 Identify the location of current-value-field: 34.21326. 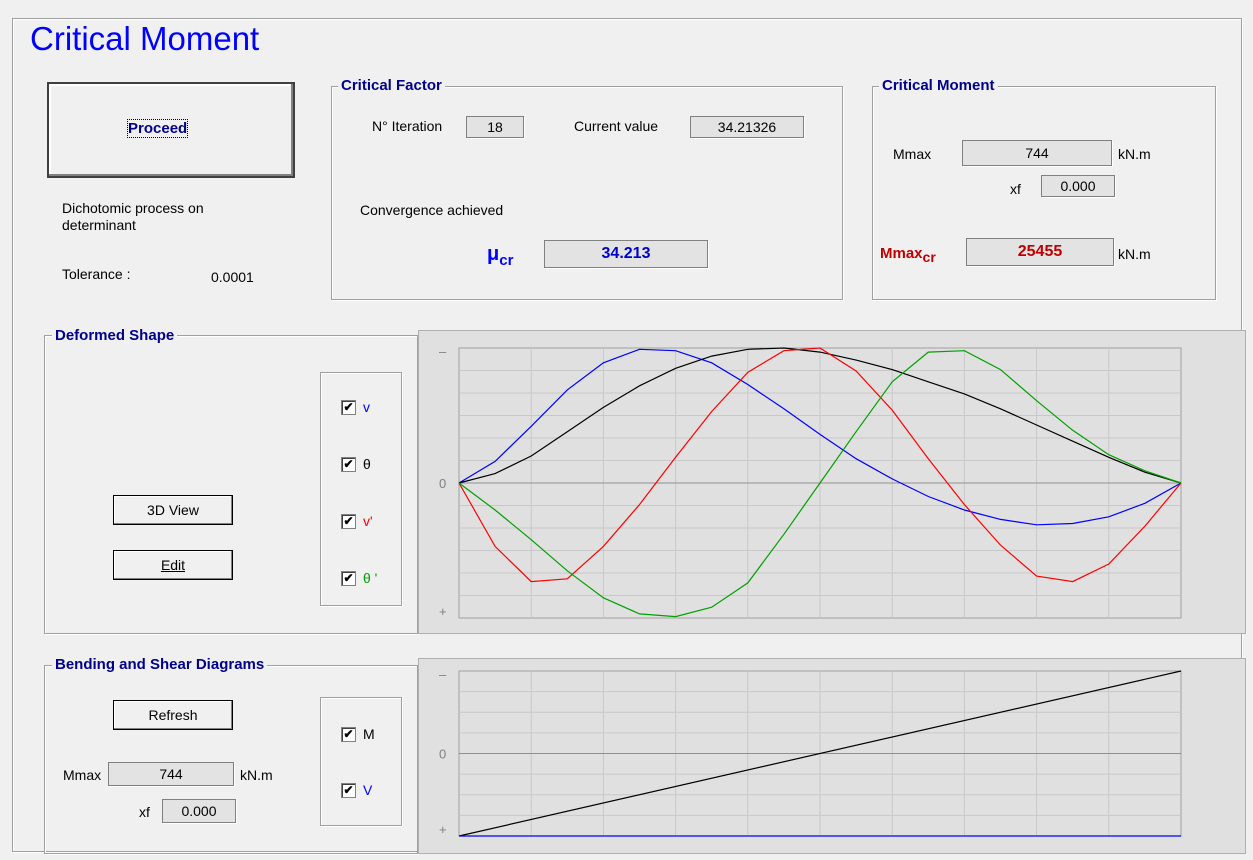
(747, 127).